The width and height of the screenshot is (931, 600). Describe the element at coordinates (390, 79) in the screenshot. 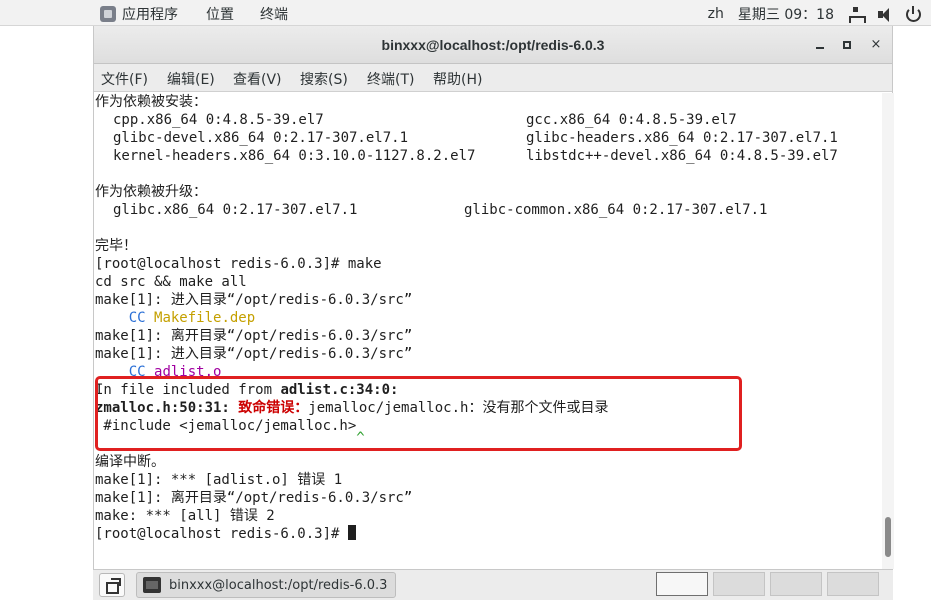

I see `menu-terminal: 终端(T)` at that location.